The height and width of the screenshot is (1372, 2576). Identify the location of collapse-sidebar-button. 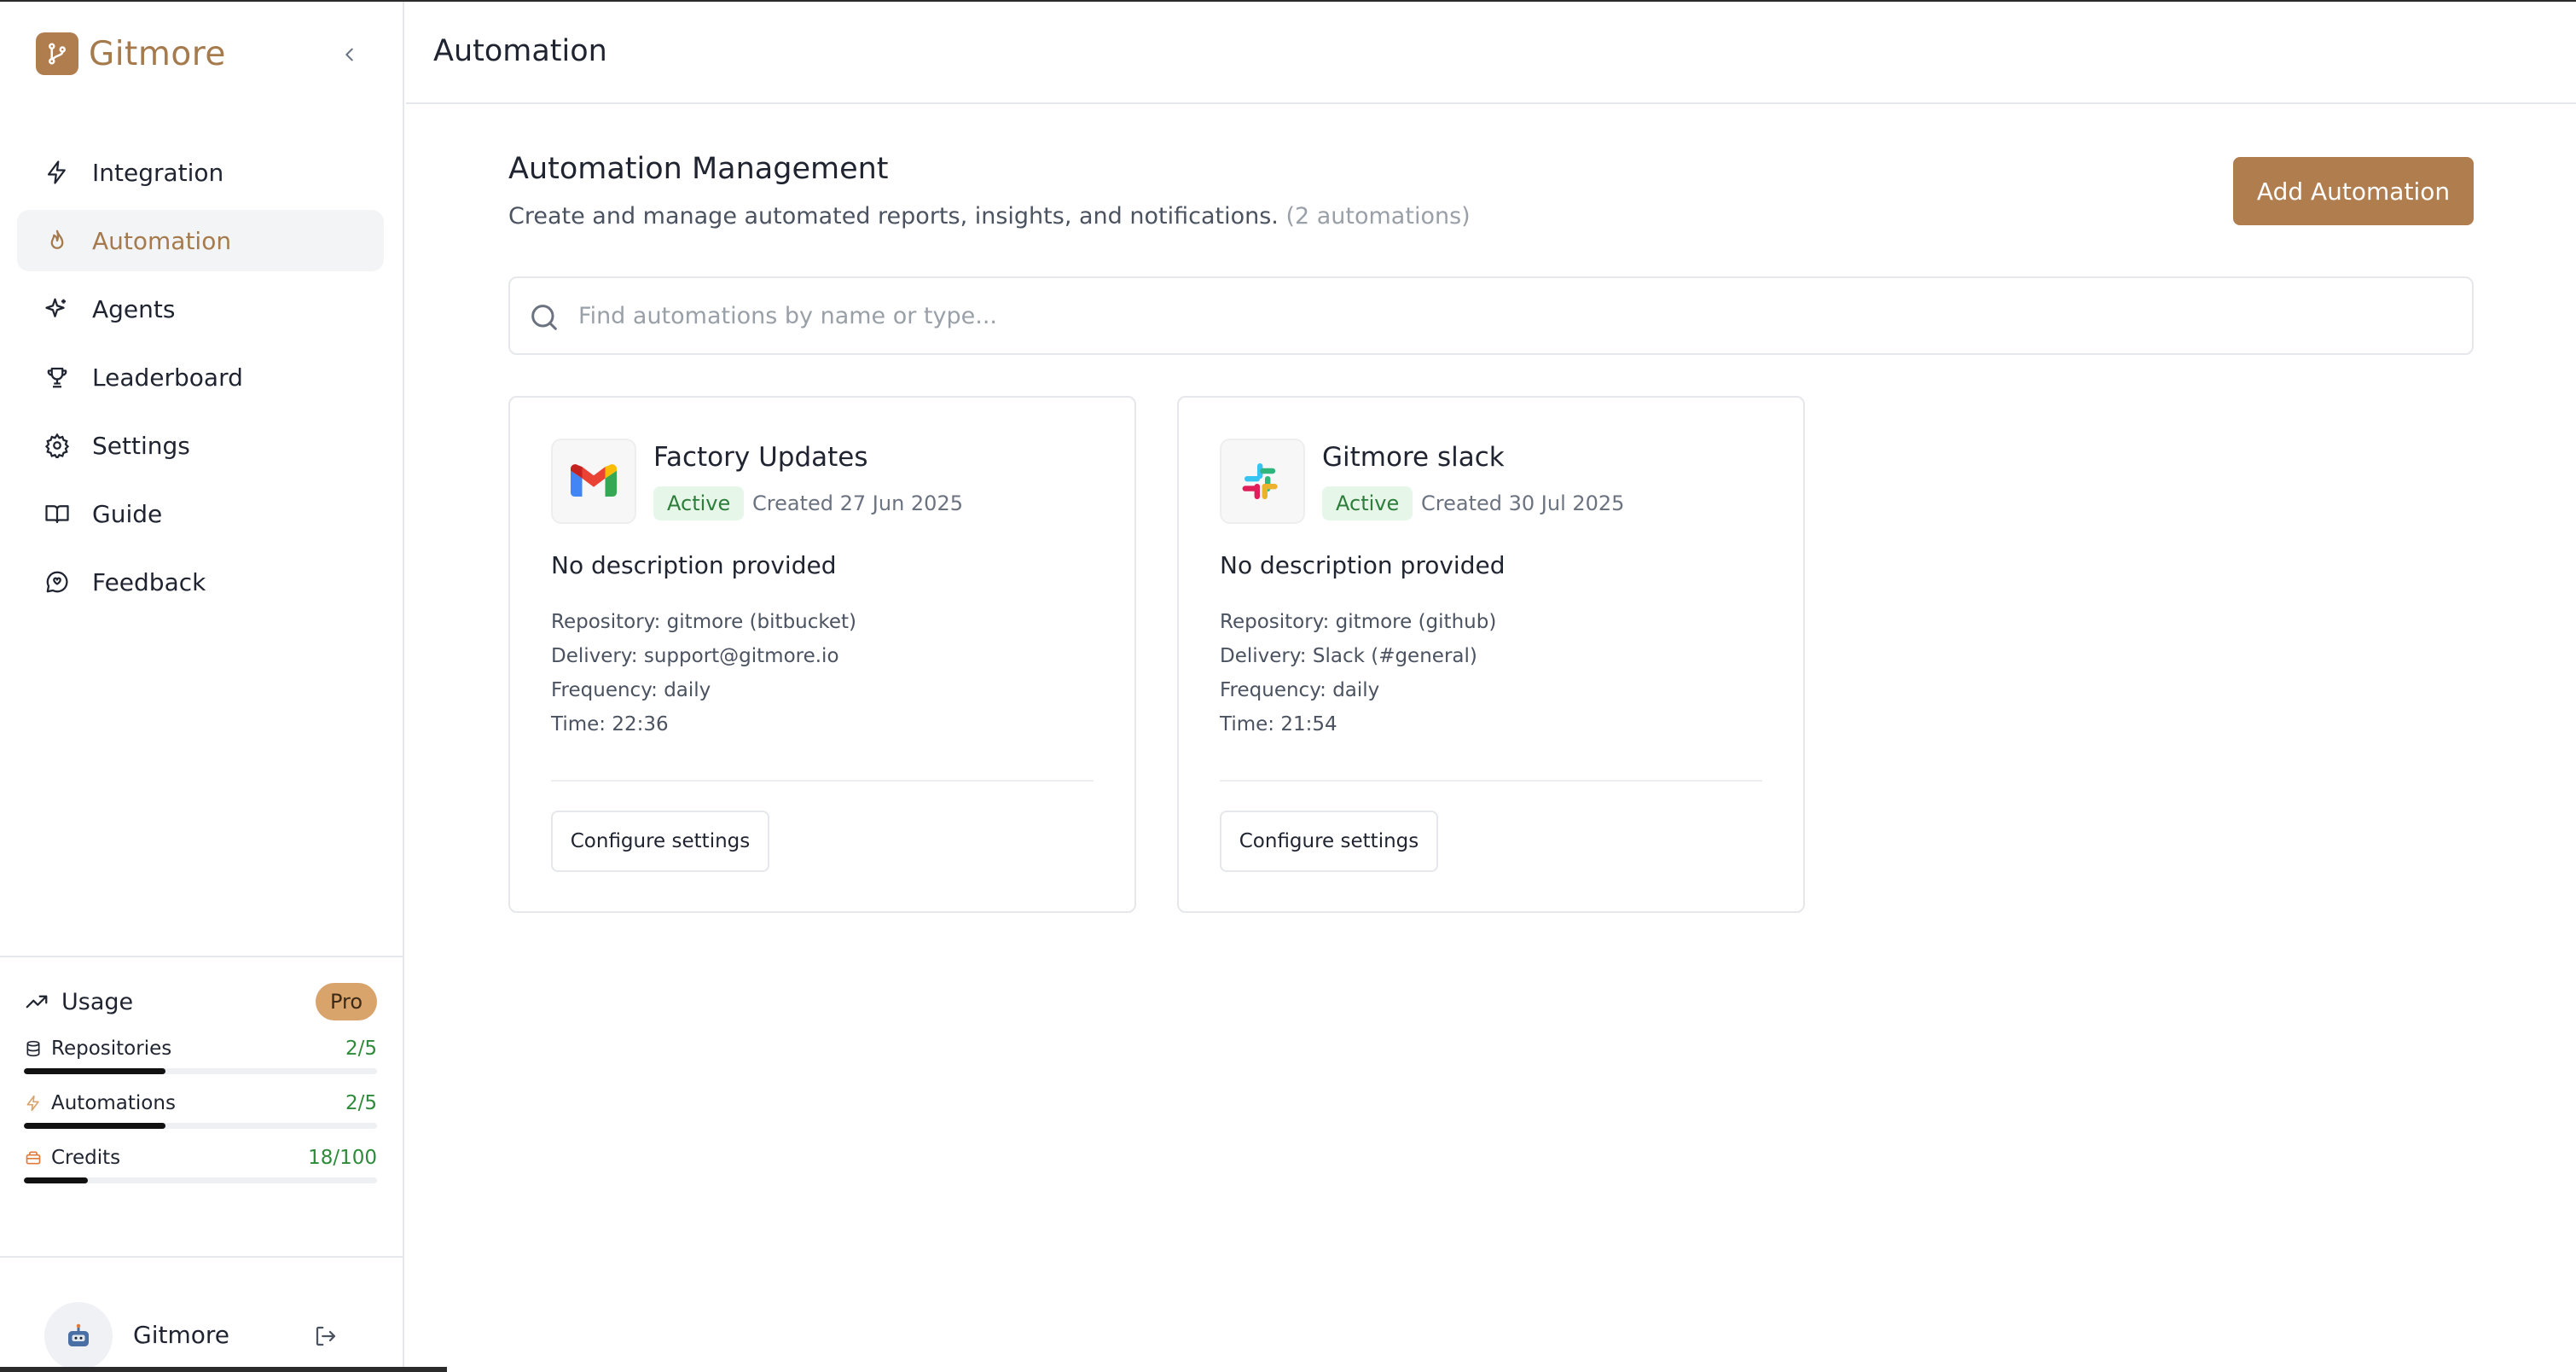
(349, 54).